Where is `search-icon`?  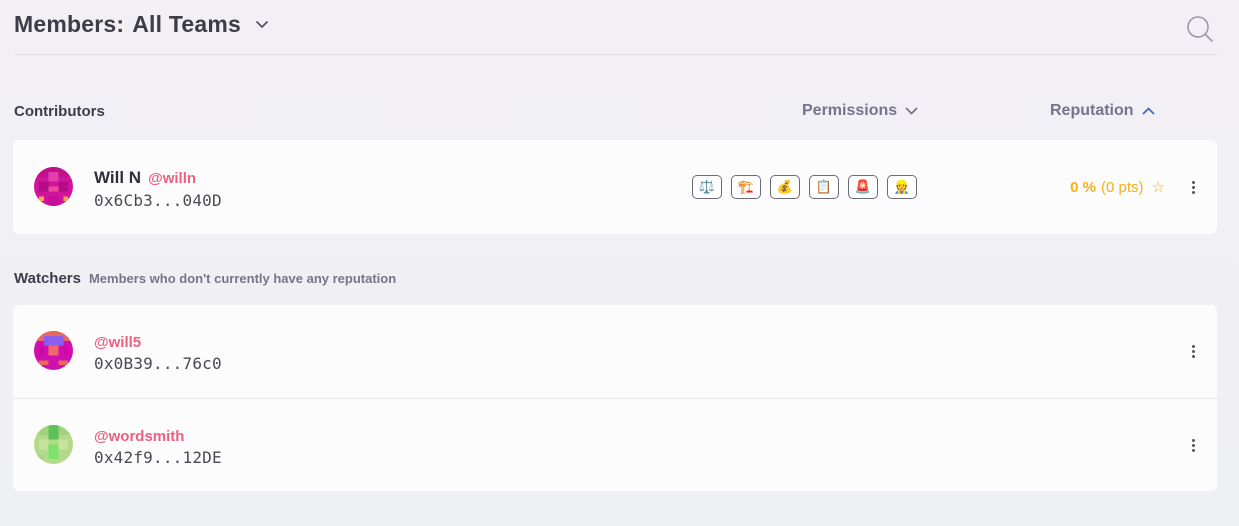 search-icon is located at coordinates (1200, 29).